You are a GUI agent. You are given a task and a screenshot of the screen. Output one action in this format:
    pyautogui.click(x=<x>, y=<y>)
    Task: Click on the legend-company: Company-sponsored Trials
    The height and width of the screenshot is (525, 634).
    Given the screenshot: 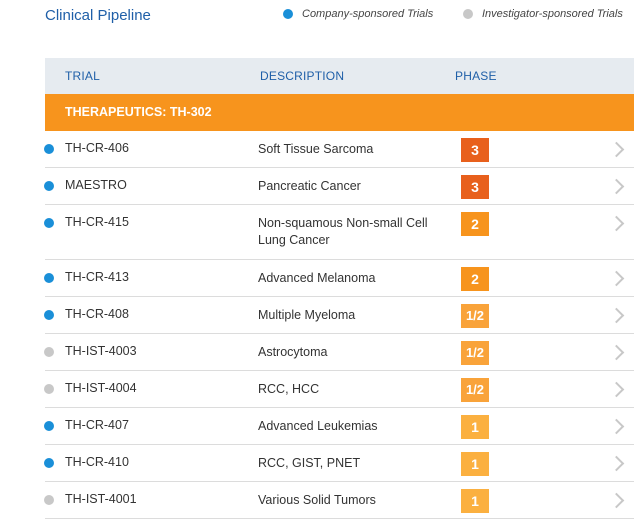 What is the action you would take?
    pyautogui.click(x=358, y=14)
    